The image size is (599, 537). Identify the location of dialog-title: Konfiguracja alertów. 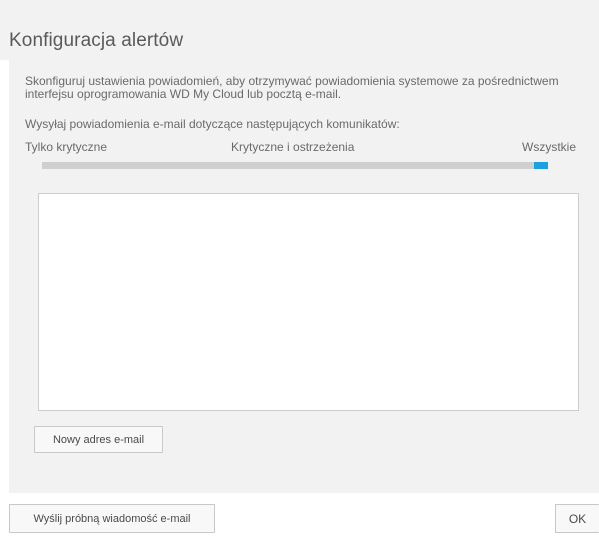
(96, 40).